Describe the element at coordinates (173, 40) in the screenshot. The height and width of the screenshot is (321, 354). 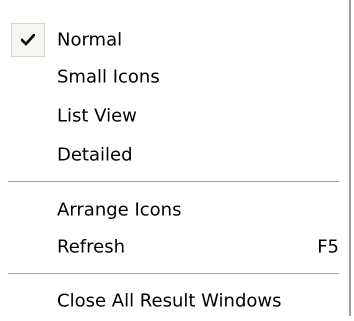
I see `menu-item-normal: Normal` at that location.